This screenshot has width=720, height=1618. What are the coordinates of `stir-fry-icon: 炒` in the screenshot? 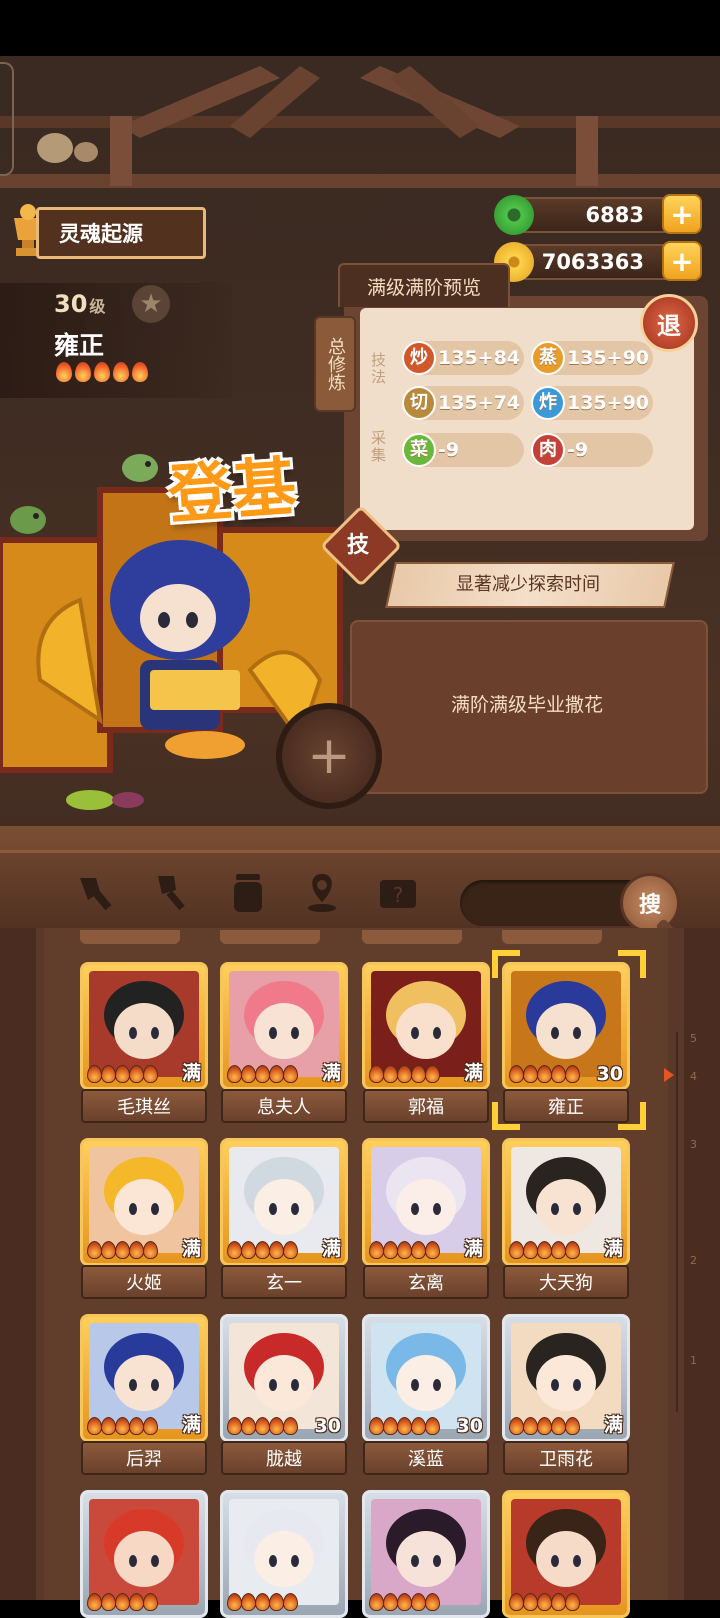 It's located at (419, 358).